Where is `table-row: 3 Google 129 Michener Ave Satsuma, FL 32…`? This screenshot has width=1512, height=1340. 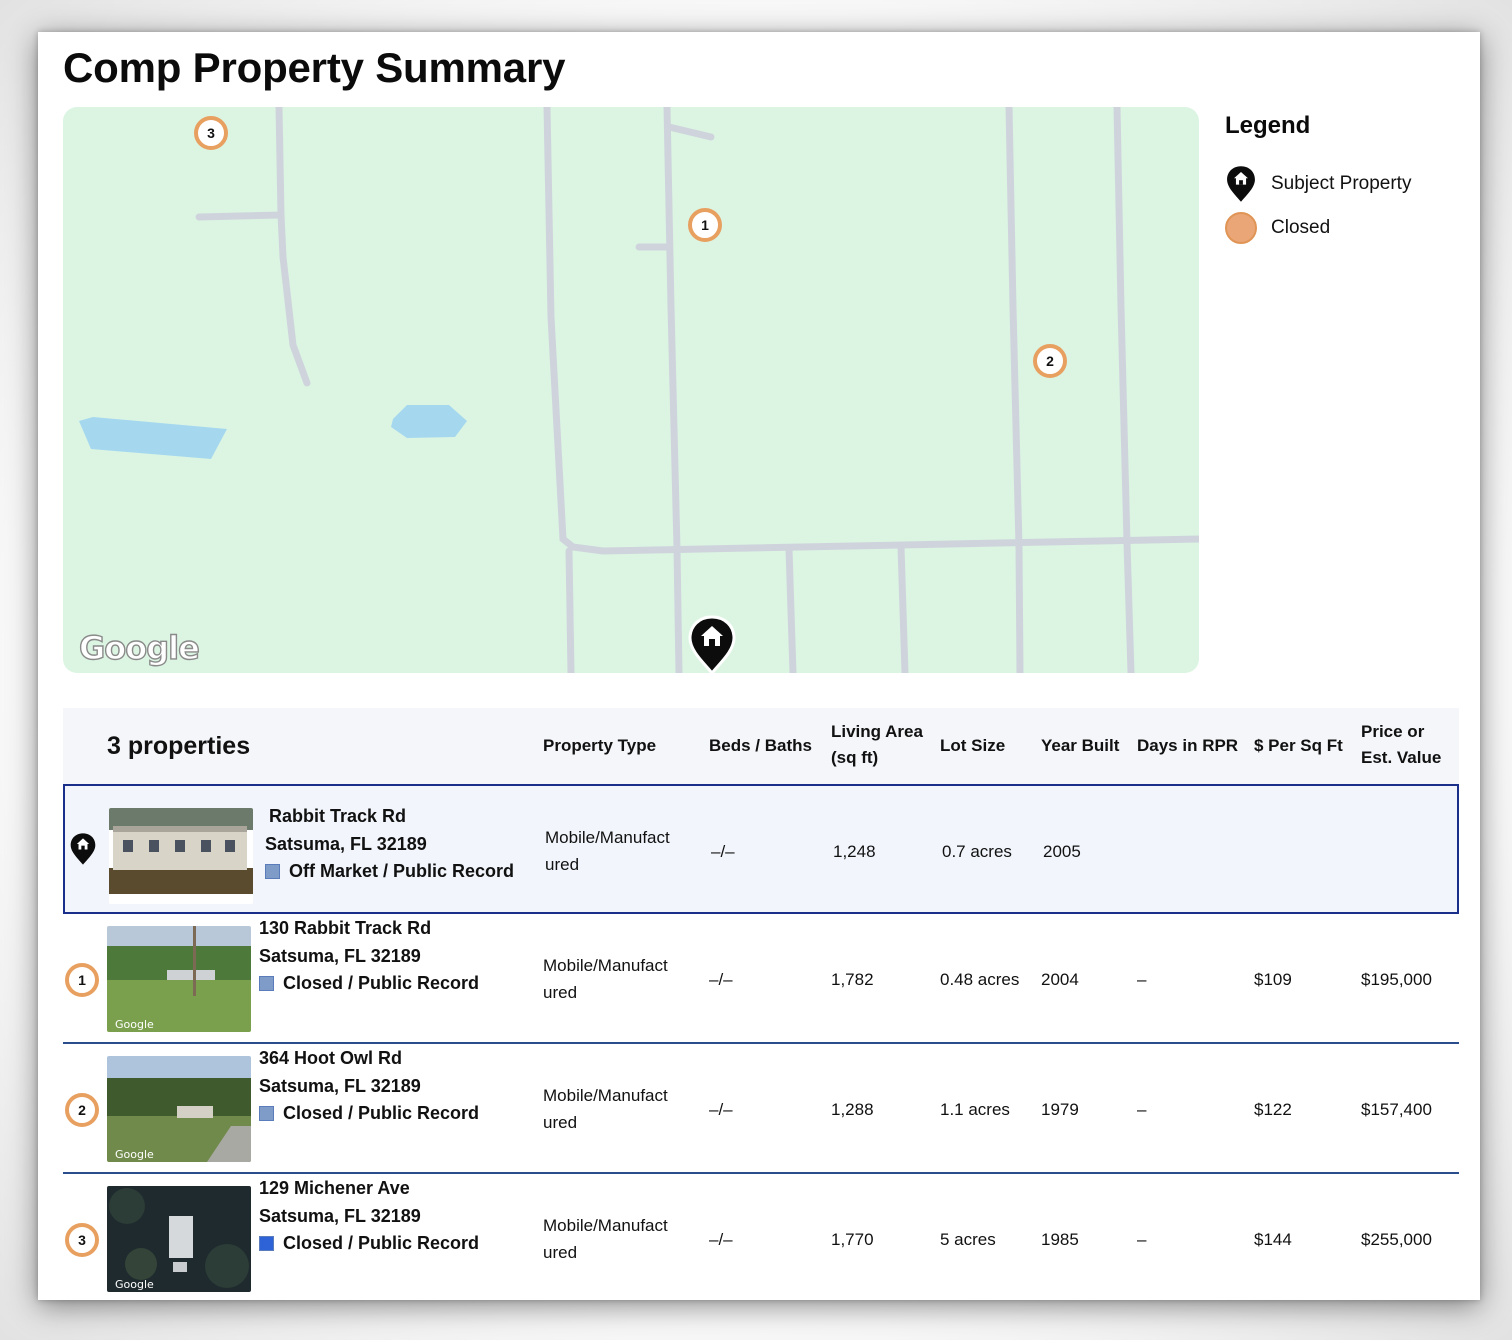
table-row: 3 Google 129 Michener Ave Satsuma, FL 32… is located at coordinates (761, 1237).